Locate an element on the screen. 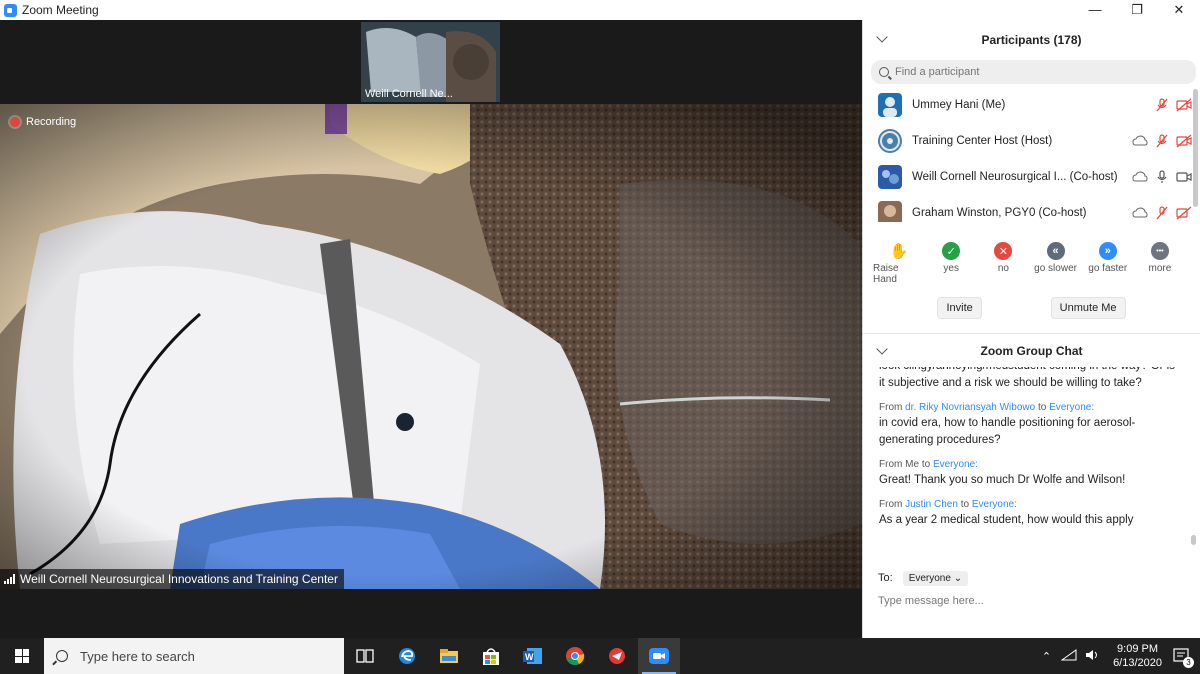 This screenshot has height=674, width=1200. clock: 9:09 PM 6/13/2020 is located at coordinates (1137, 656).